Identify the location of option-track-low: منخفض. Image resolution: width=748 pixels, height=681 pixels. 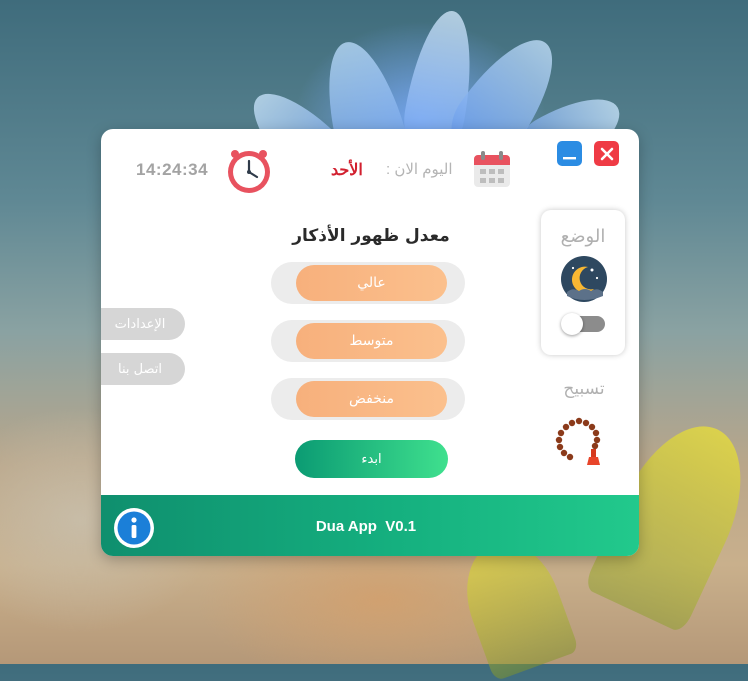
(368, 399).